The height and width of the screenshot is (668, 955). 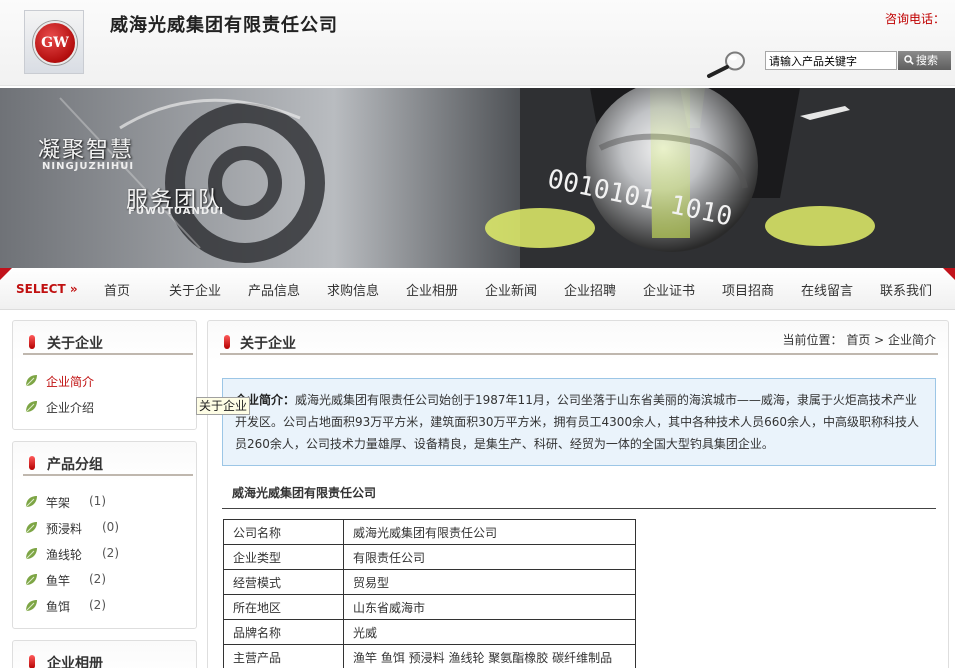 I want to click on logo-emblem: GW, so click(x=55, y=43).